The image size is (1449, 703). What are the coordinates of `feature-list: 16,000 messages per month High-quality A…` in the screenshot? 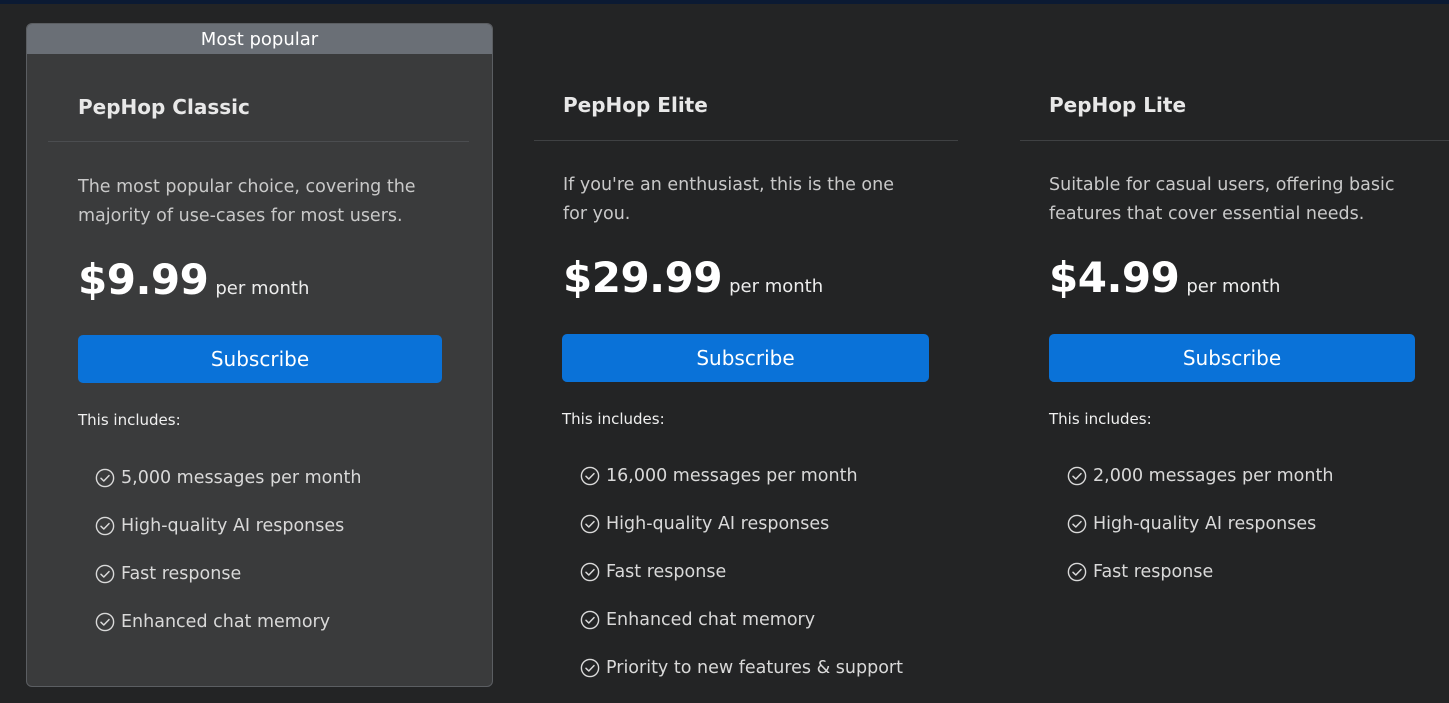 It's located at (741, 572).